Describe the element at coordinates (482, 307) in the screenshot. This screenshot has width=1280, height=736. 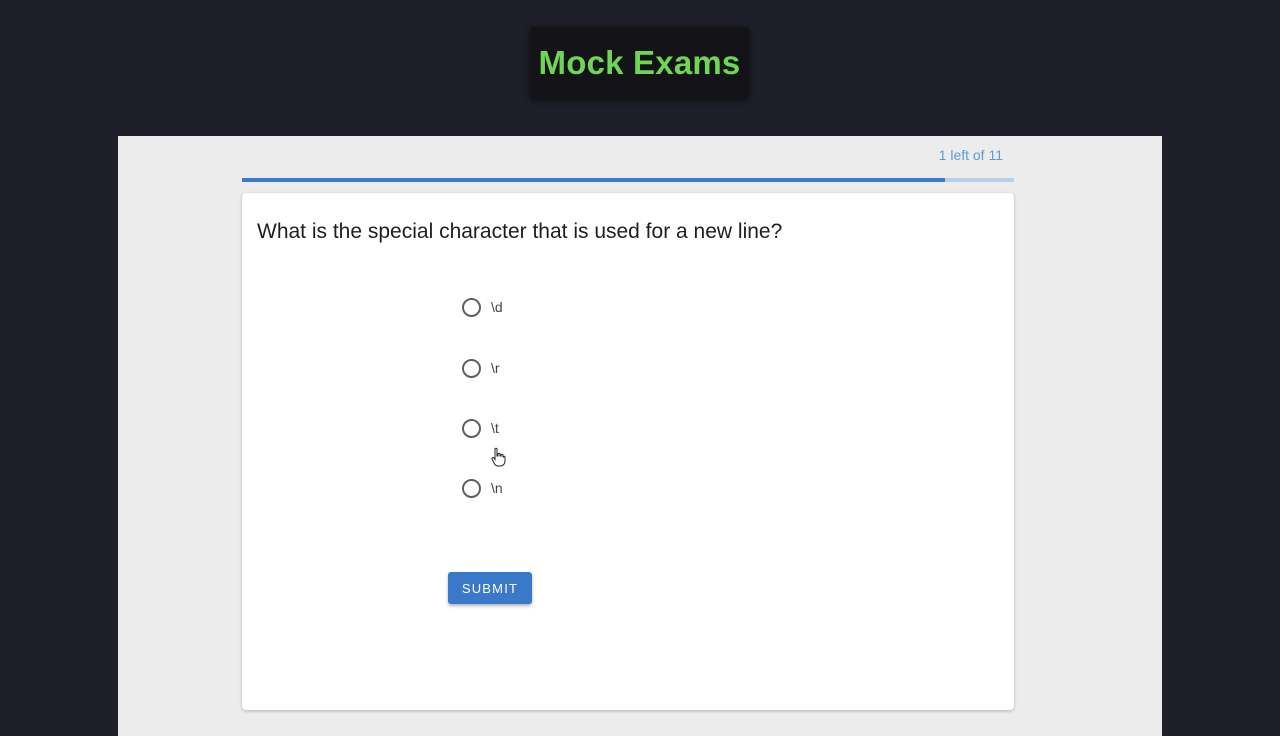
I see `answer-option-1: \d` at that location.